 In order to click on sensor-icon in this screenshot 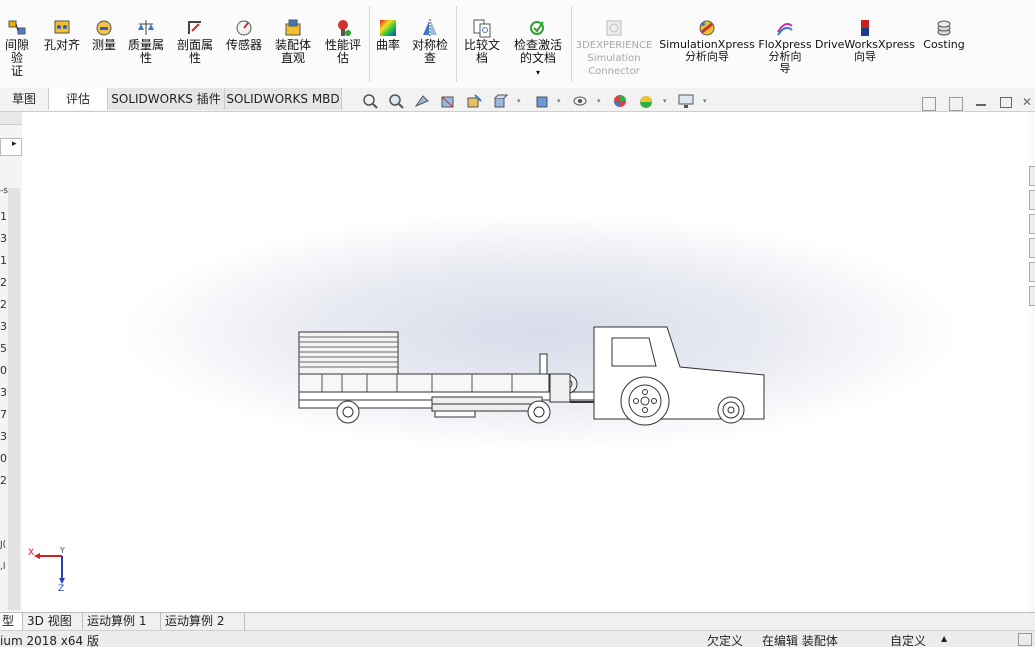, I will do `click(244, 28)`.